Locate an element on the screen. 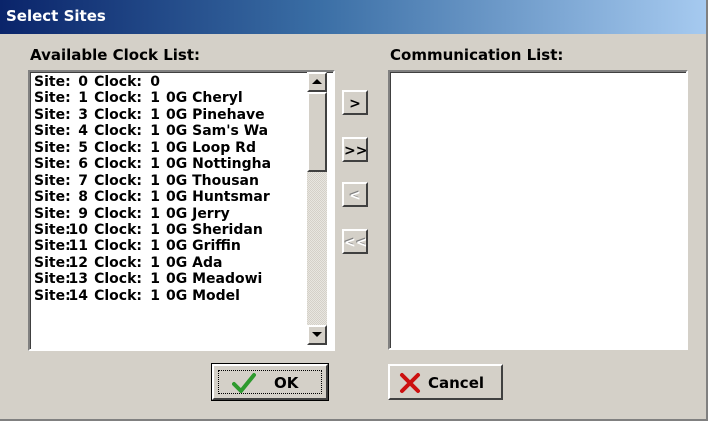 The width and height of the screenshot is (710, 421). list-item: Site:13 Clock: 1 0G Meadowi is located at coordinates (170, 279).